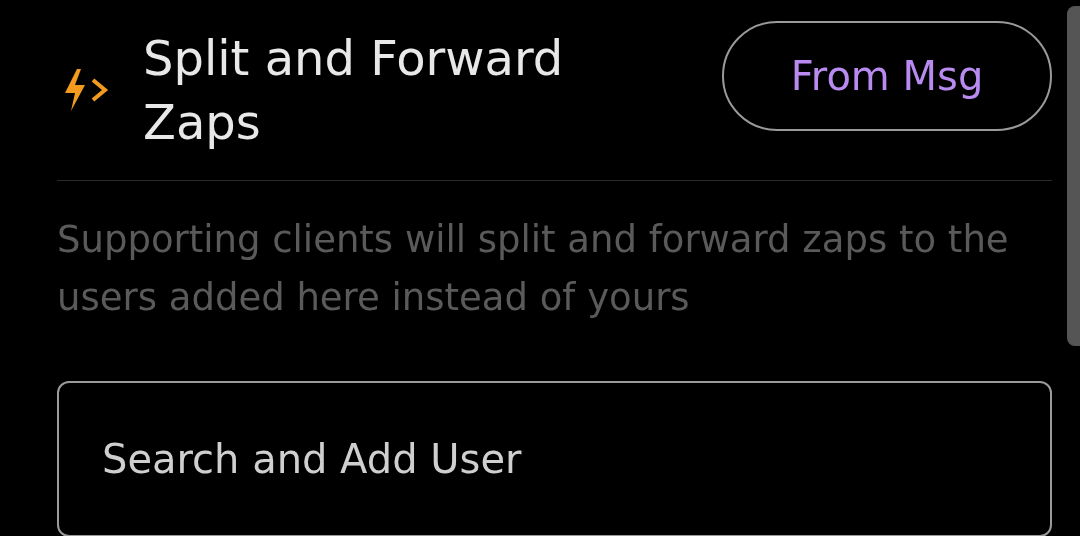  Describe the element at coordinates (354, 90) in the screenshot. I see `section-title: Split and Forward Zaps` at that location.